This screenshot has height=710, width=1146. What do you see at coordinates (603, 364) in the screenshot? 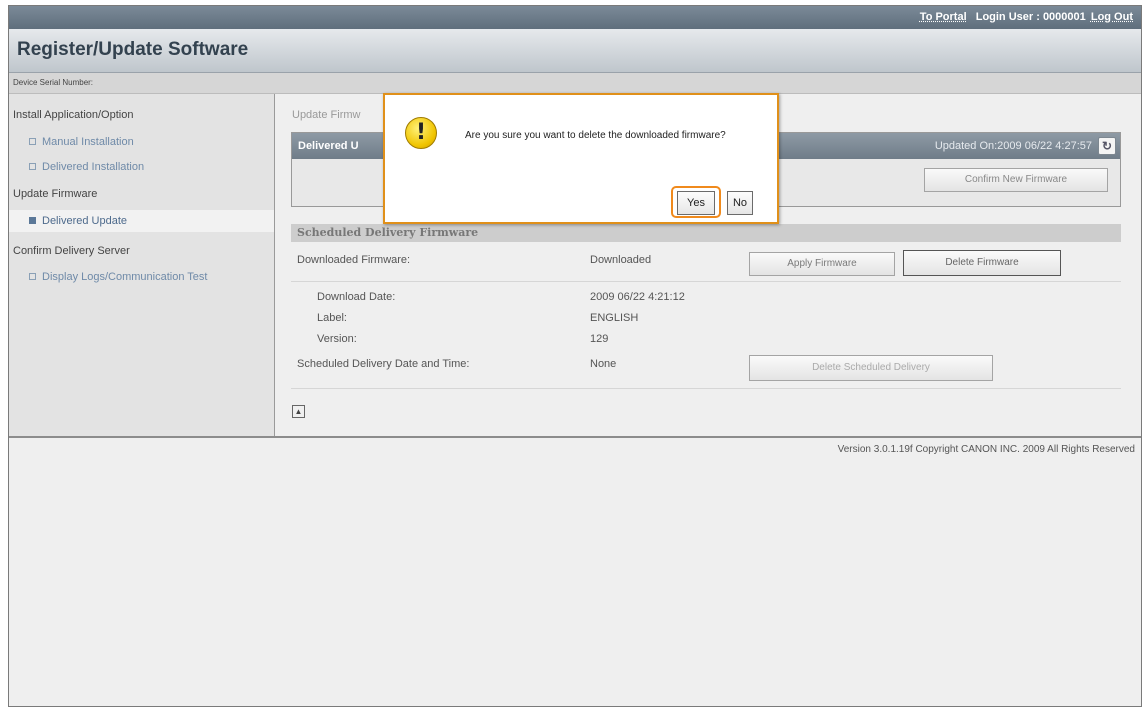
I see `scheduled-date-value: None` at bounding box center [603, 364].